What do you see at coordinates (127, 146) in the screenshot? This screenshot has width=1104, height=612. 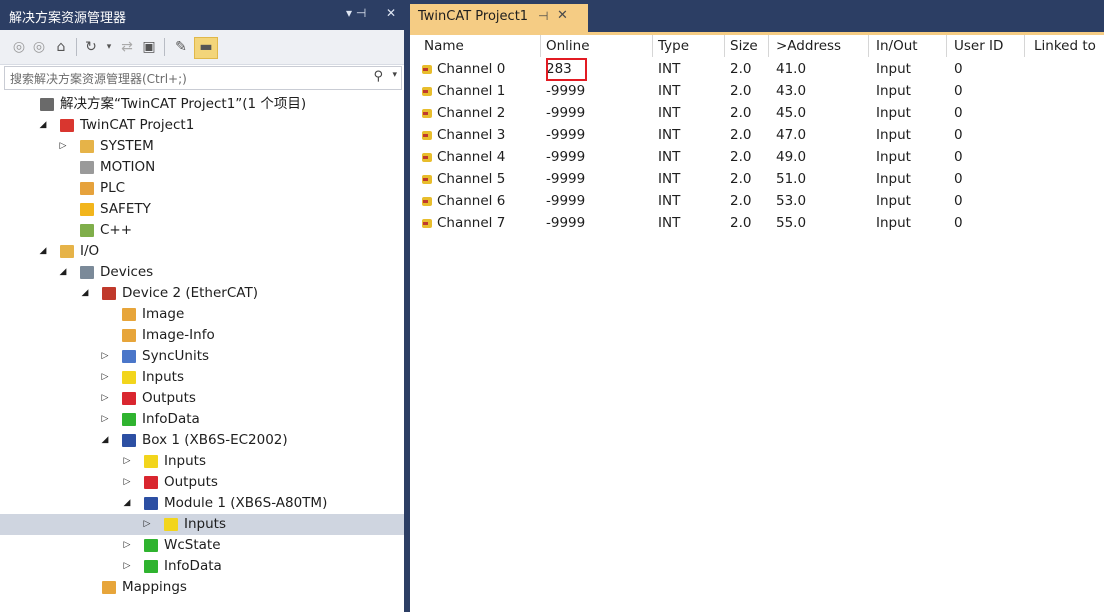 I see `tree-item-label: SYSTEM` at bounding box center [127, 146].